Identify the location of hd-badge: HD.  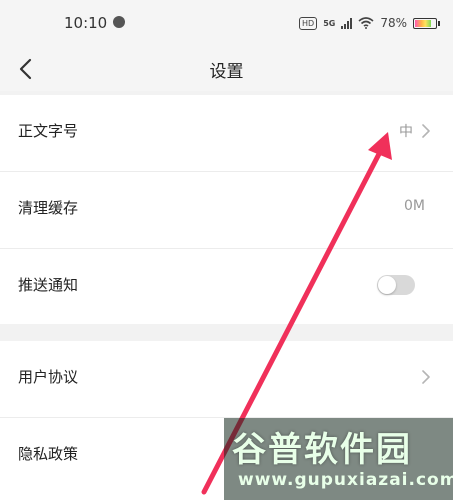
(308, 23).